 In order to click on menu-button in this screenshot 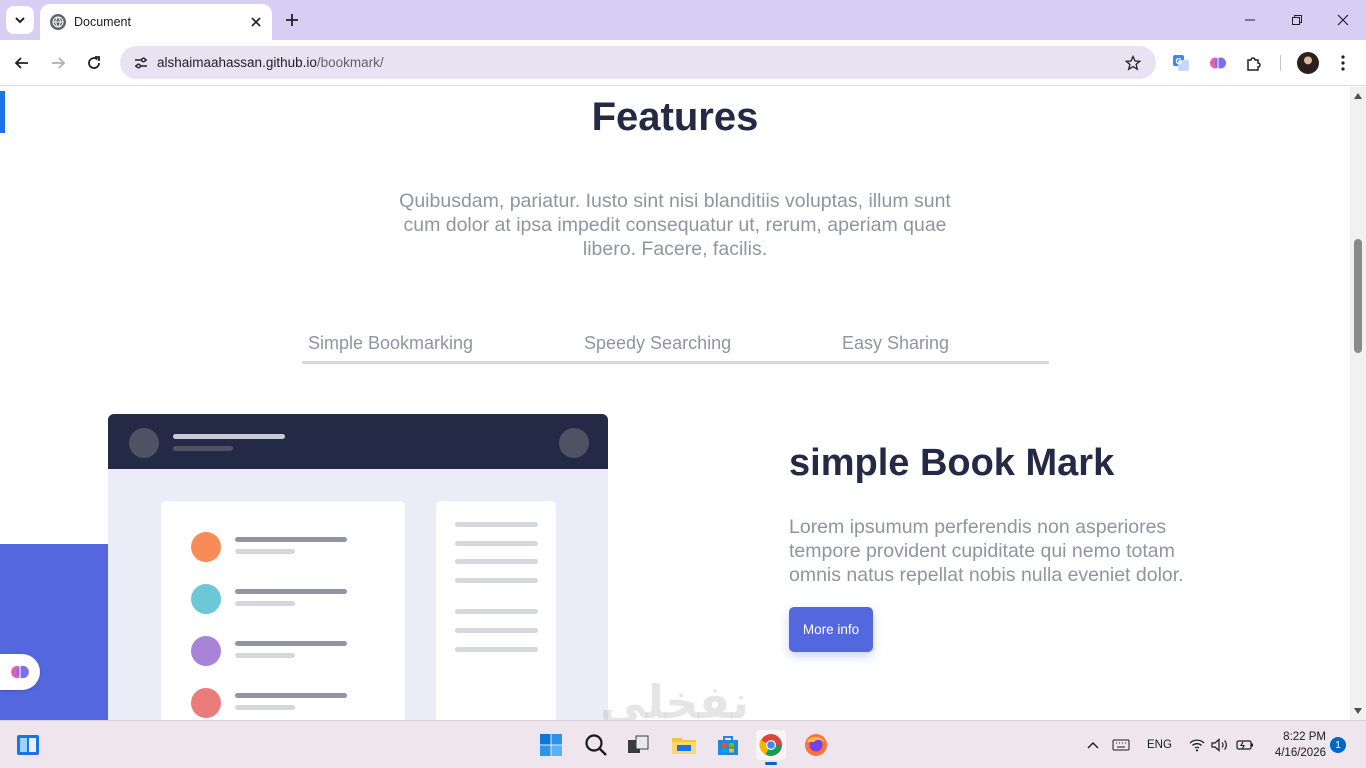, I will do `click(1343, 63)`.